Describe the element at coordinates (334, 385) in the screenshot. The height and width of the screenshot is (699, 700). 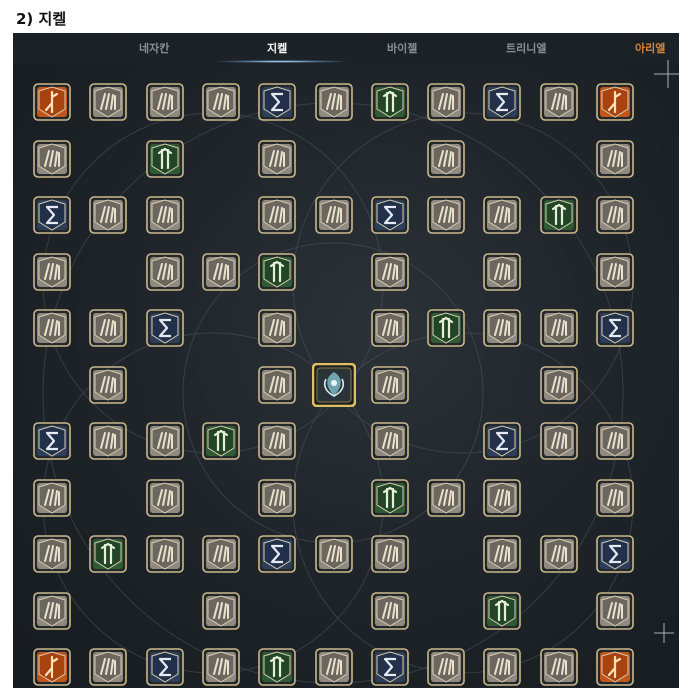
I see `zikel-crest-icon` at that location.